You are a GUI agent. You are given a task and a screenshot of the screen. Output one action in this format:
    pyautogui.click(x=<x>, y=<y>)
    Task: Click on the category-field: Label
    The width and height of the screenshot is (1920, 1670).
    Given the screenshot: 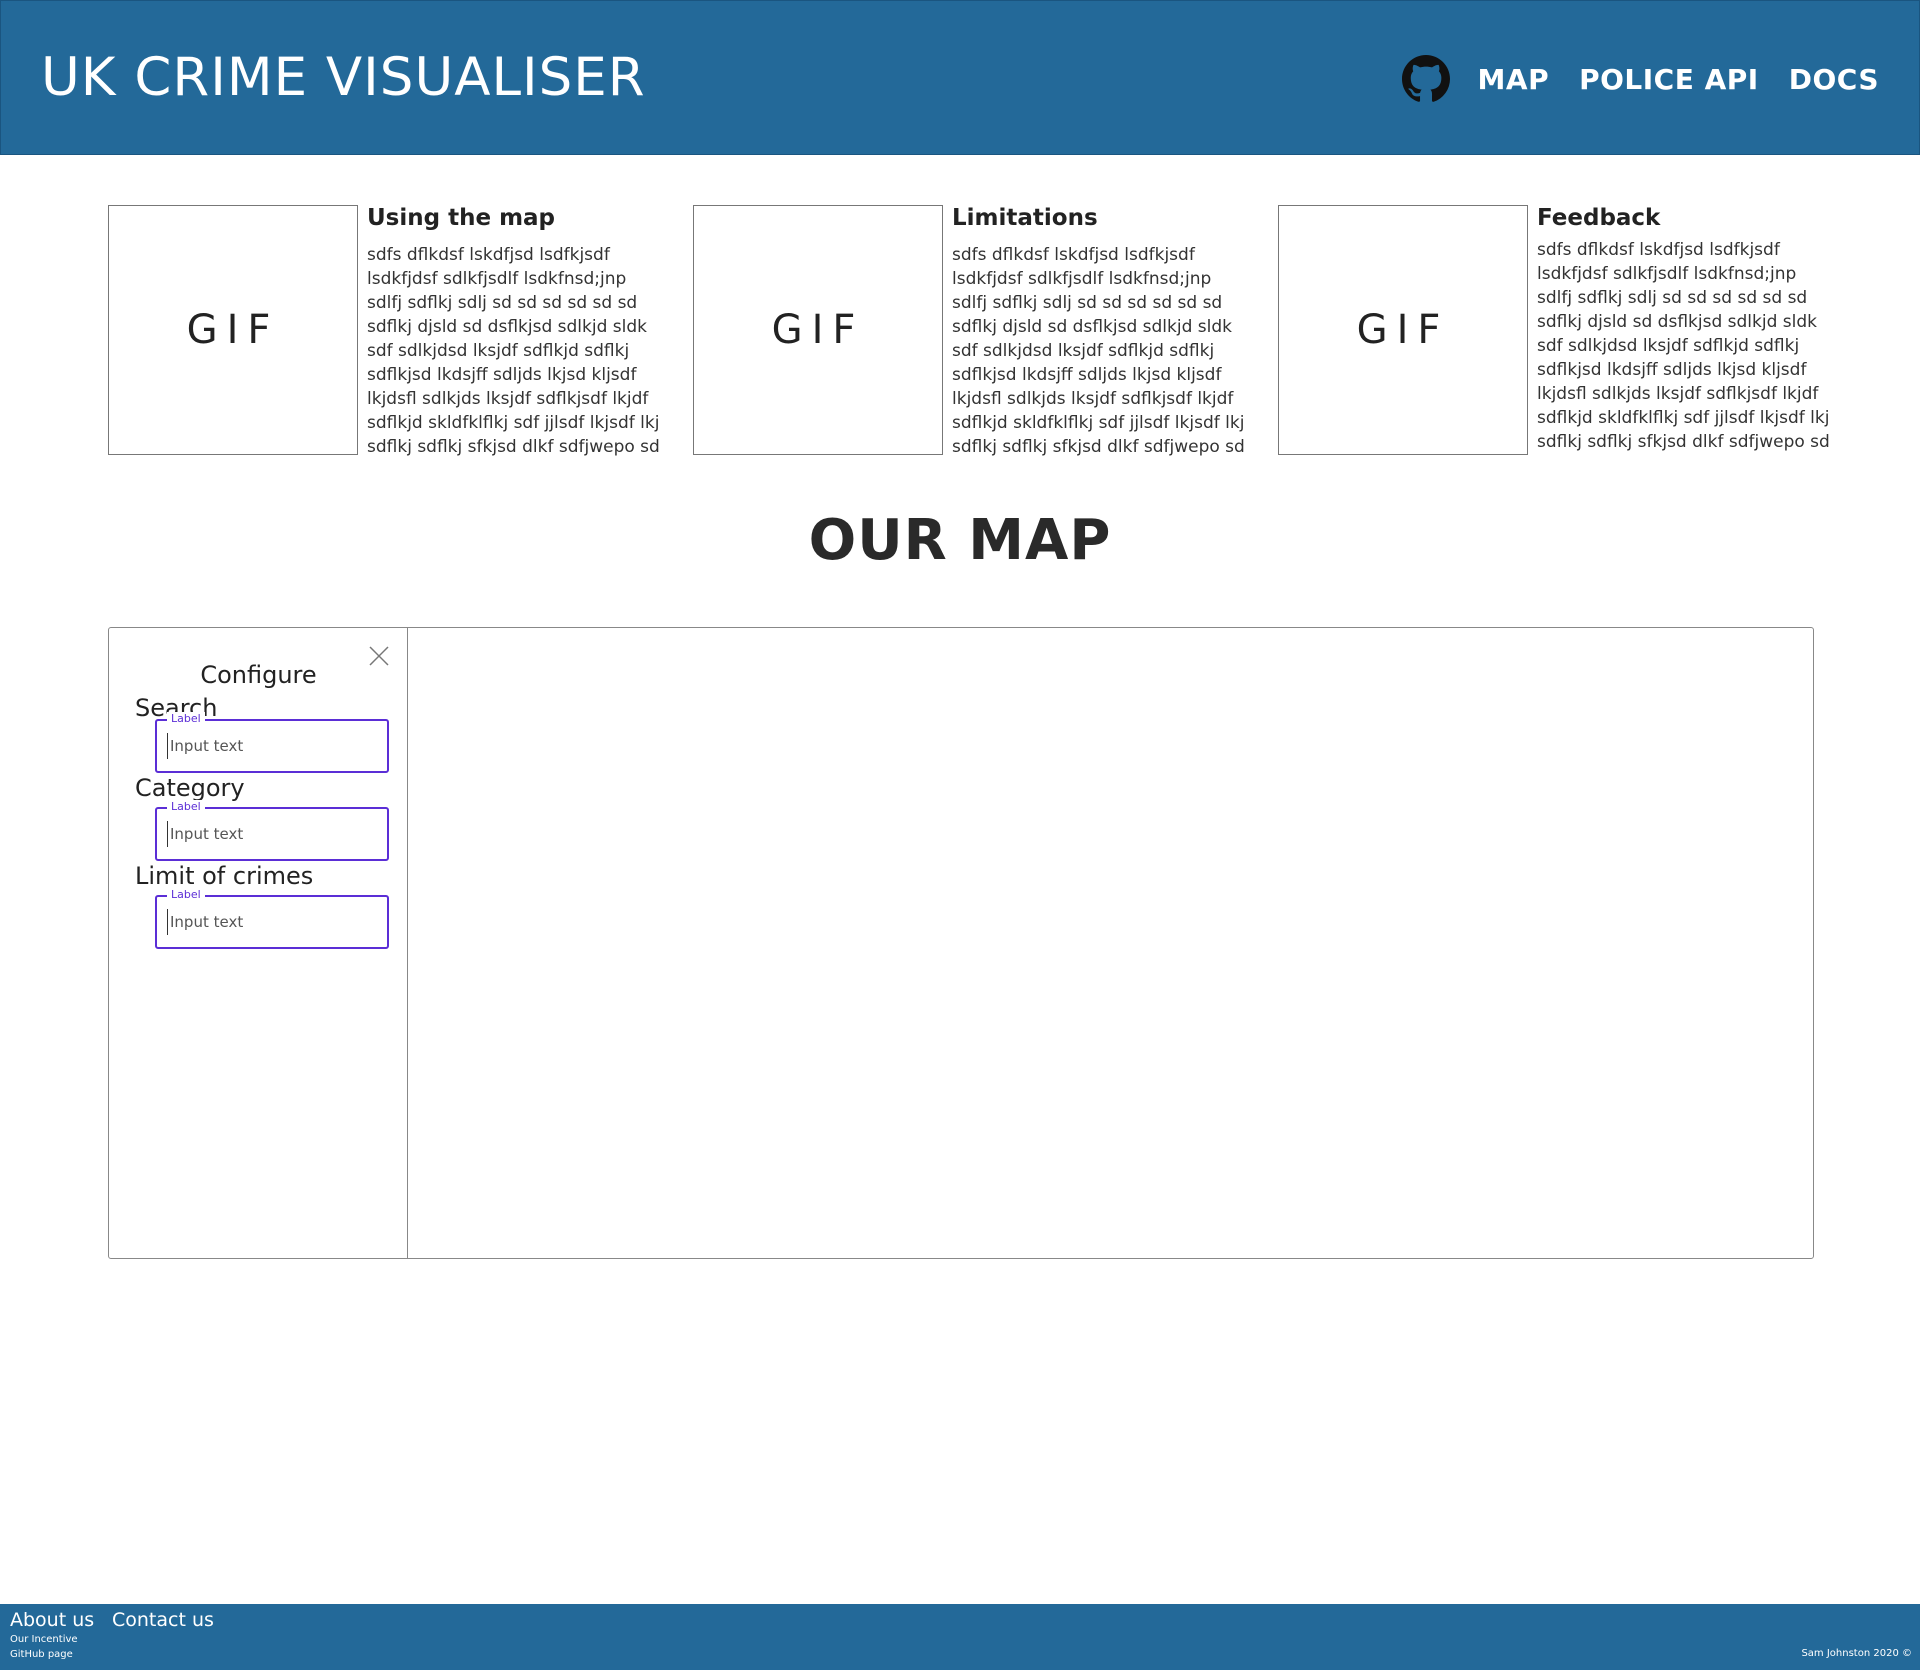 What is the action you would take?
    pyautogui.click(x=272, y=830)
    